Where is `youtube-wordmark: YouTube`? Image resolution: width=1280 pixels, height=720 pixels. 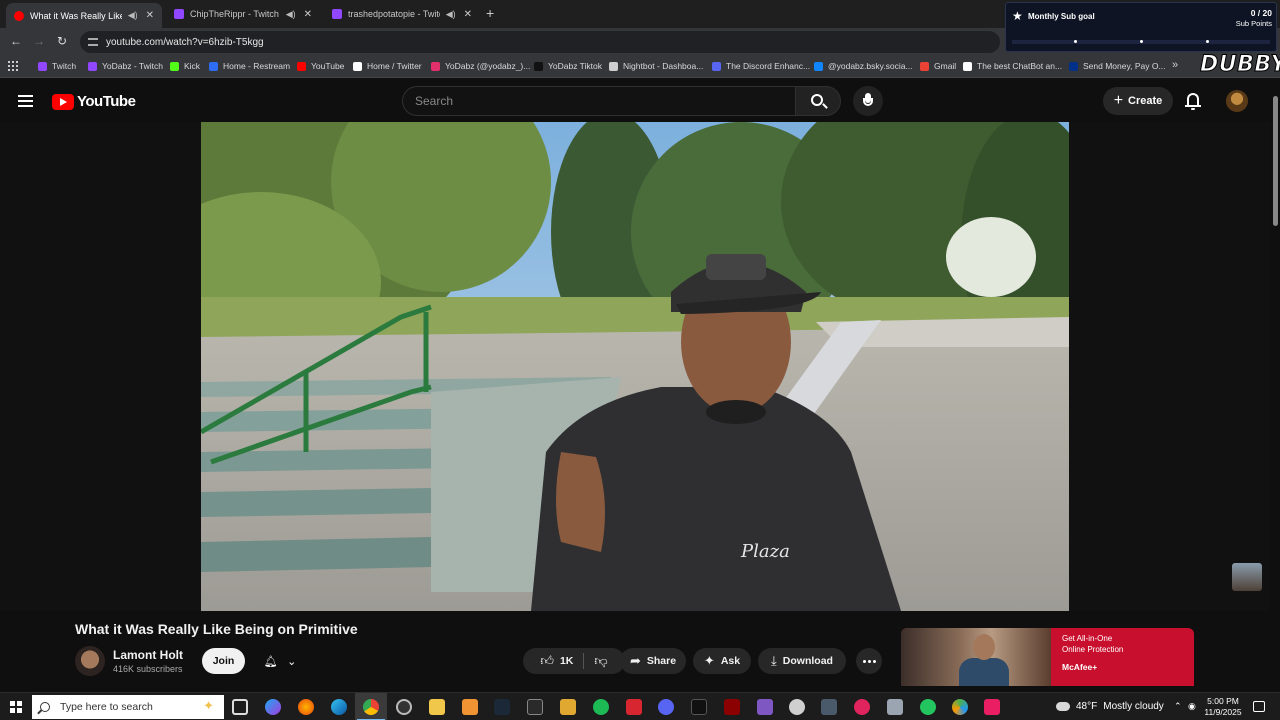
youtube-wordmark: YouTube is located at coordinates (106, 101).